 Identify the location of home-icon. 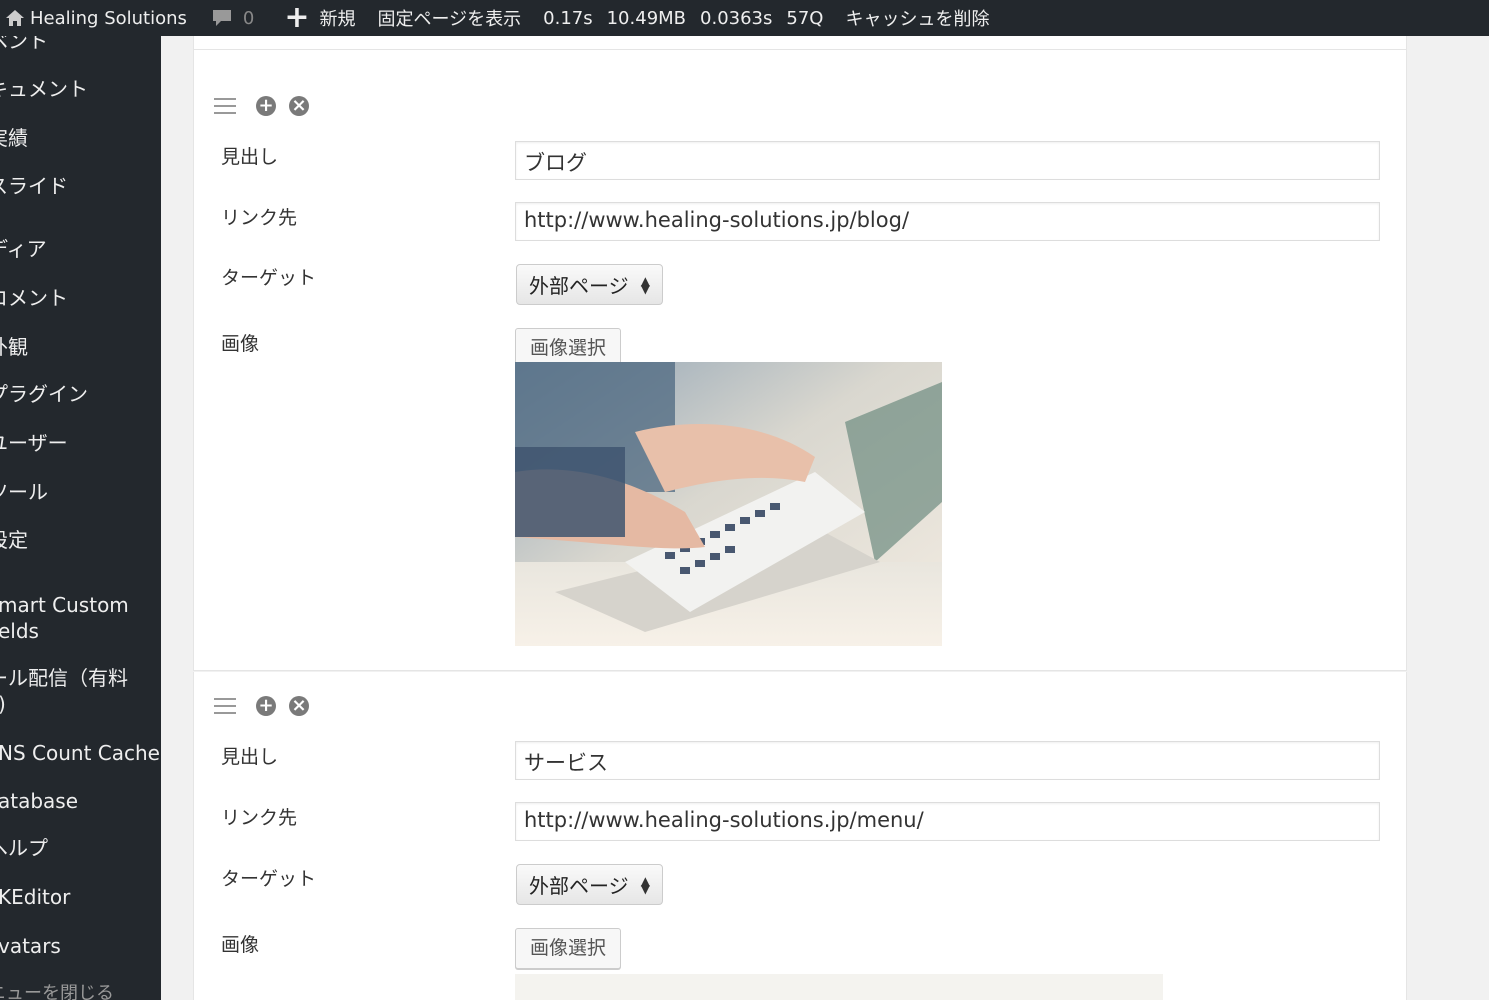
(15, 18).